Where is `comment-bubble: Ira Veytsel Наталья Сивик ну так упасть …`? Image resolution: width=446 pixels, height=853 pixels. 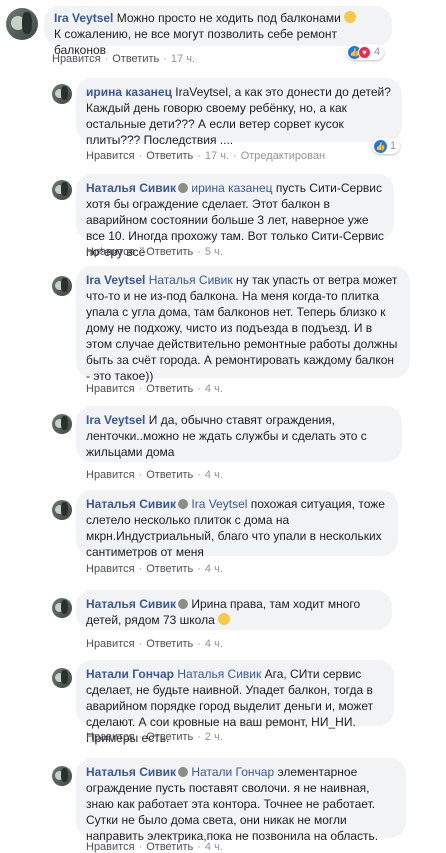 comment-bubble: Ira Veytsel Наталья Сивик ну так упасть … is located at coordinates (243, 324).